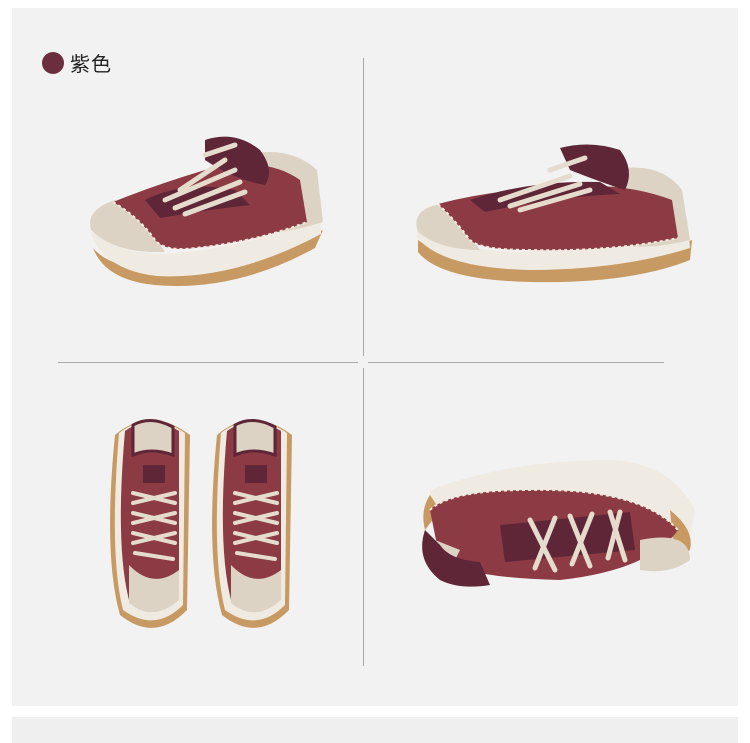 The image size is (750, 743). I want to click on color-name: 紫色, so click(91, 64).